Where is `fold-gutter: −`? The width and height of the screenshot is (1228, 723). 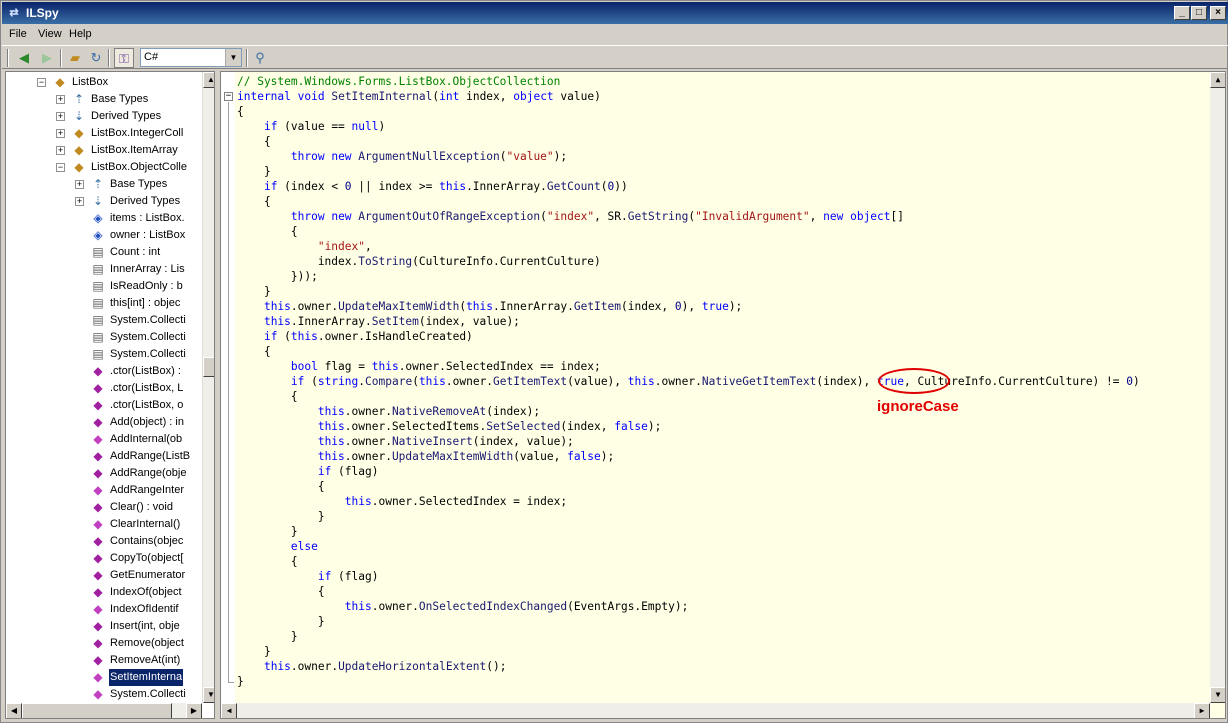
fold-gutter: − is located at coordinates (228, 387).